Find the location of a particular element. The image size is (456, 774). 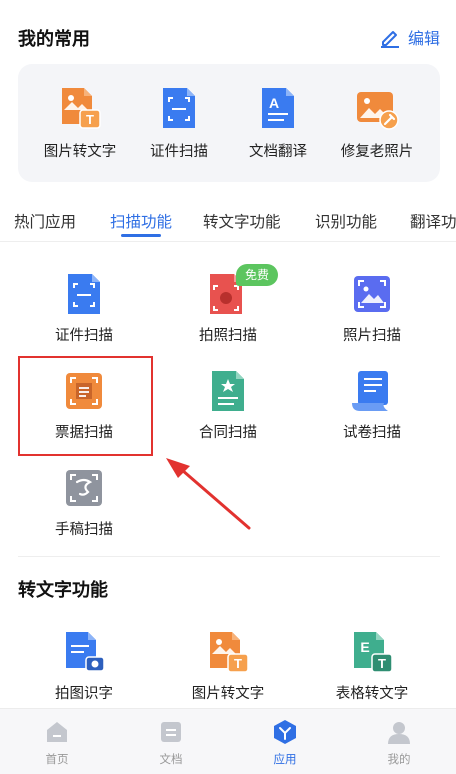

nav-home: 首页 is located at coordinates (57, 743).